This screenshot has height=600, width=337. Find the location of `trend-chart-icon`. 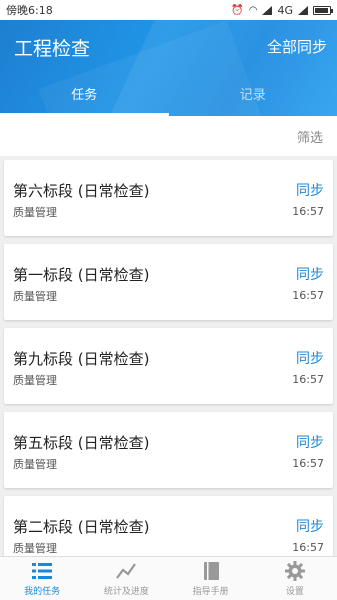

trend-chart-icon is located at coordinates (126, 571).